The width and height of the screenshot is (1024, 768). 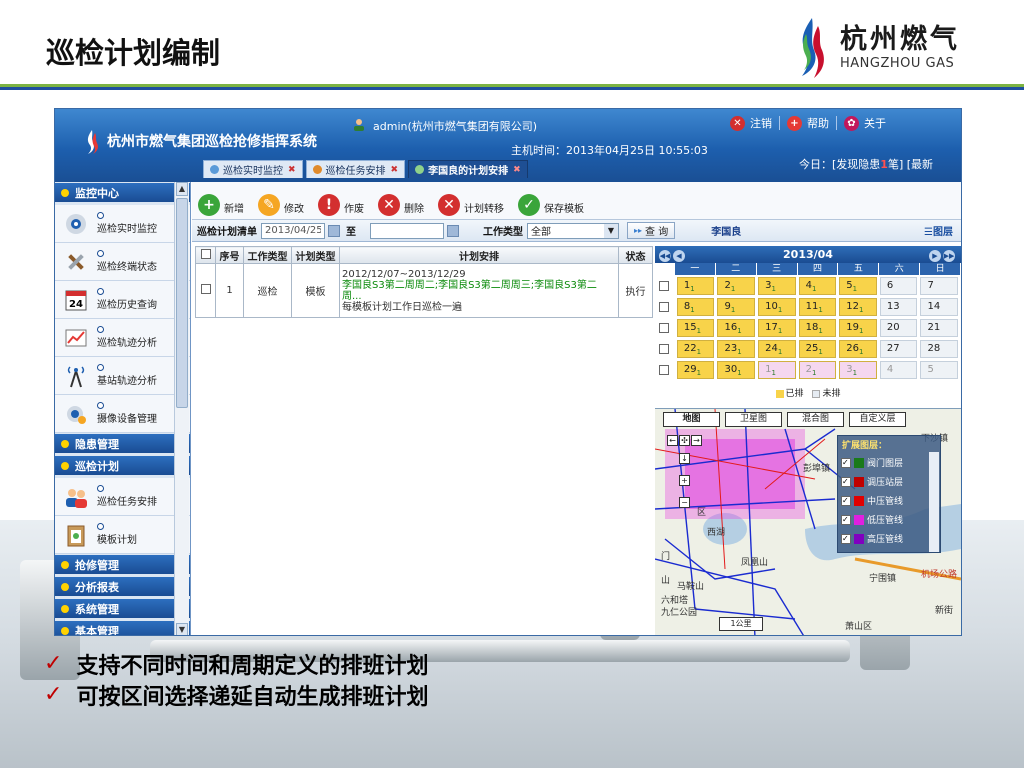 What do you see at coordinates (281, 205) in the screenshot?
I see `edit-button: ✎ 修改` at bounding box center [281, 205].